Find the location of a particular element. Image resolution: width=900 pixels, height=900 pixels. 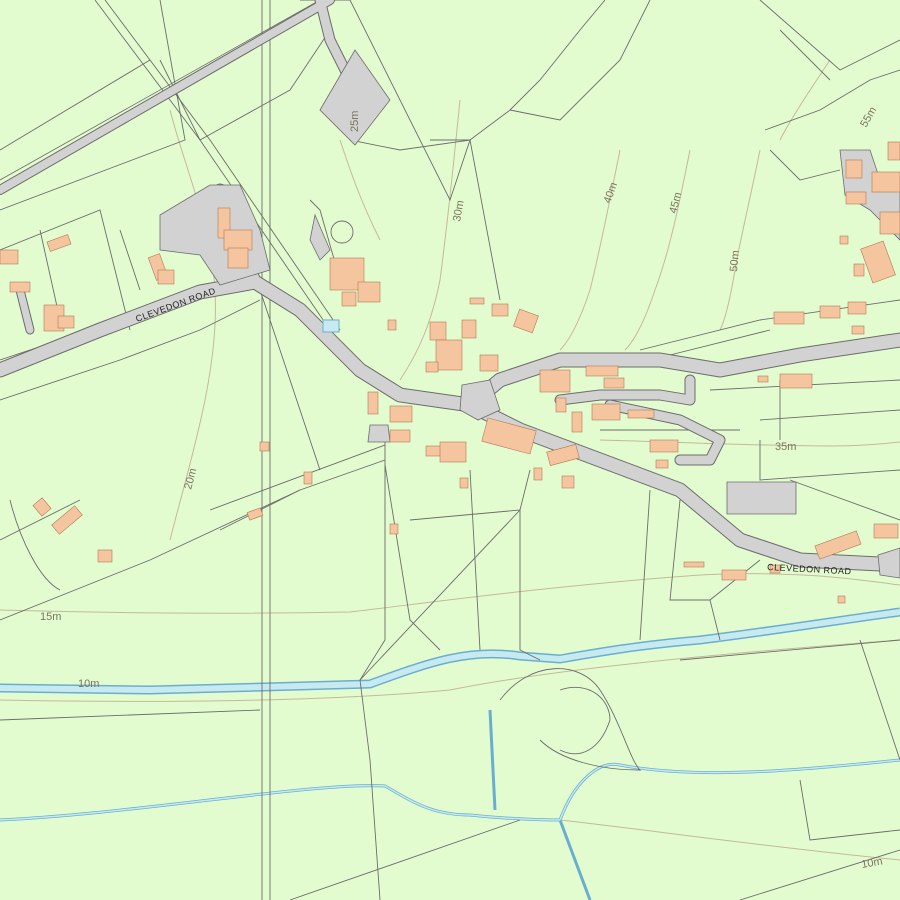

contour-label: 15m is located at coordinates (50, 617).